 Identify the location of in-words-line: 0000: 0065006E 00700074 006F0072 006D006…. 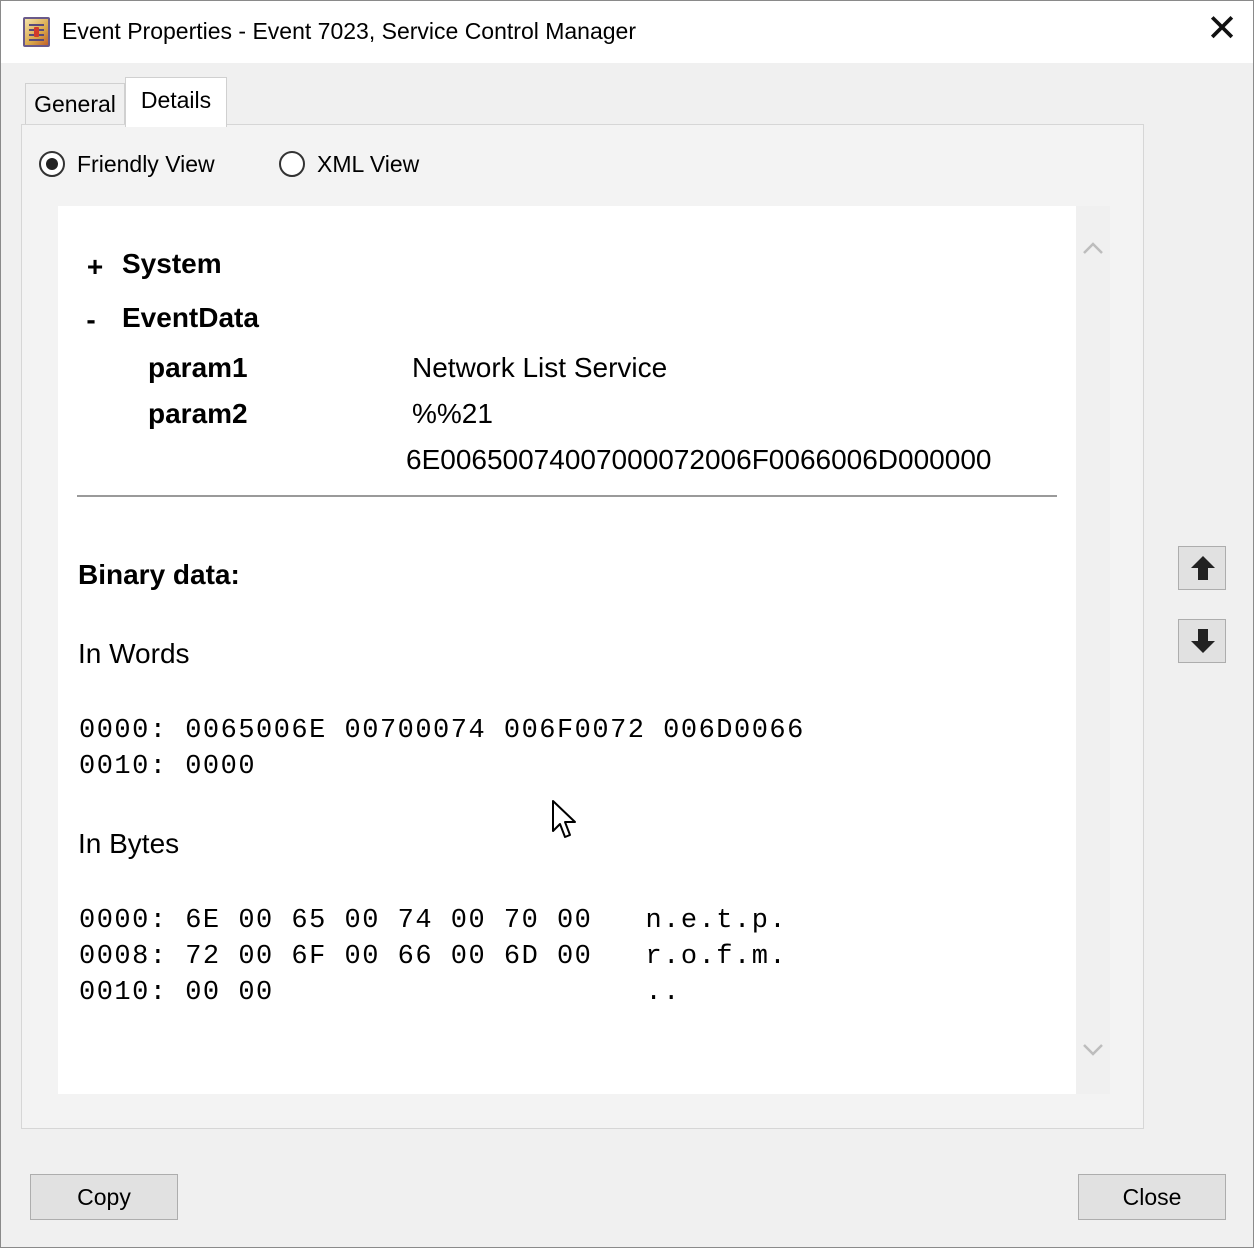
(442, 731).